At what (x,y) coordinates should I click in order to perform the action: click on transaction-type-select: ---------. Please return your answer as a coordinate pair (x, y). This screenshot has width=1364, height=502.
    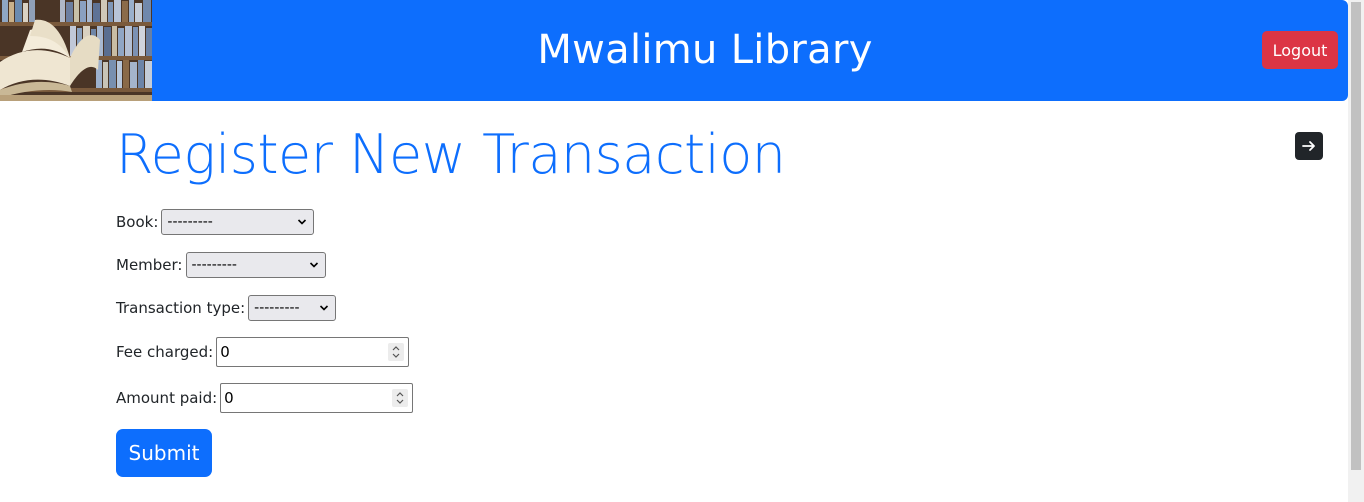
    Looking at the image, I should click on (292, 308).